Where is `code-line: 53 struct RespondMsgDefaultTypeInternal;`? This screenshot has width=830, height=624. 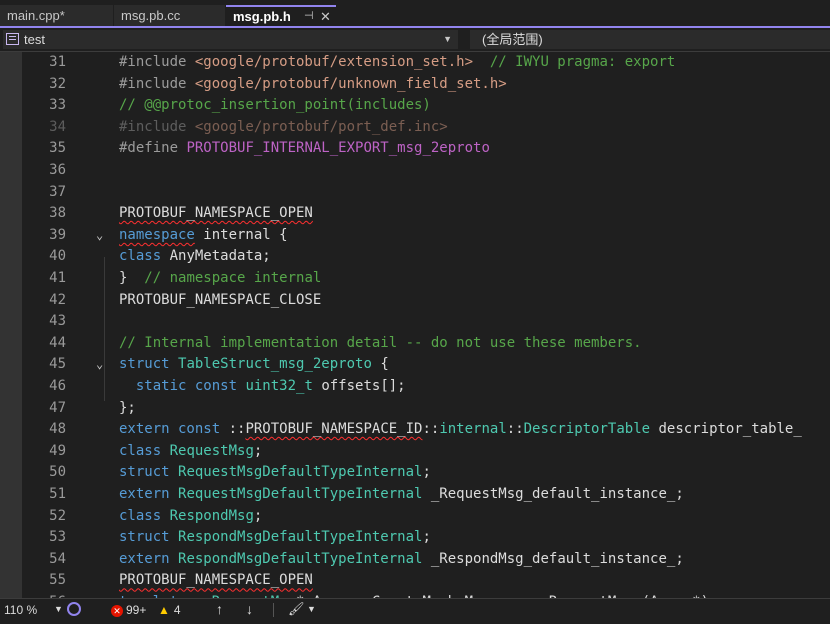 code-line: 53 struct RespondMsgDefaultTypeInternal; is located at coordinates (415, 538).